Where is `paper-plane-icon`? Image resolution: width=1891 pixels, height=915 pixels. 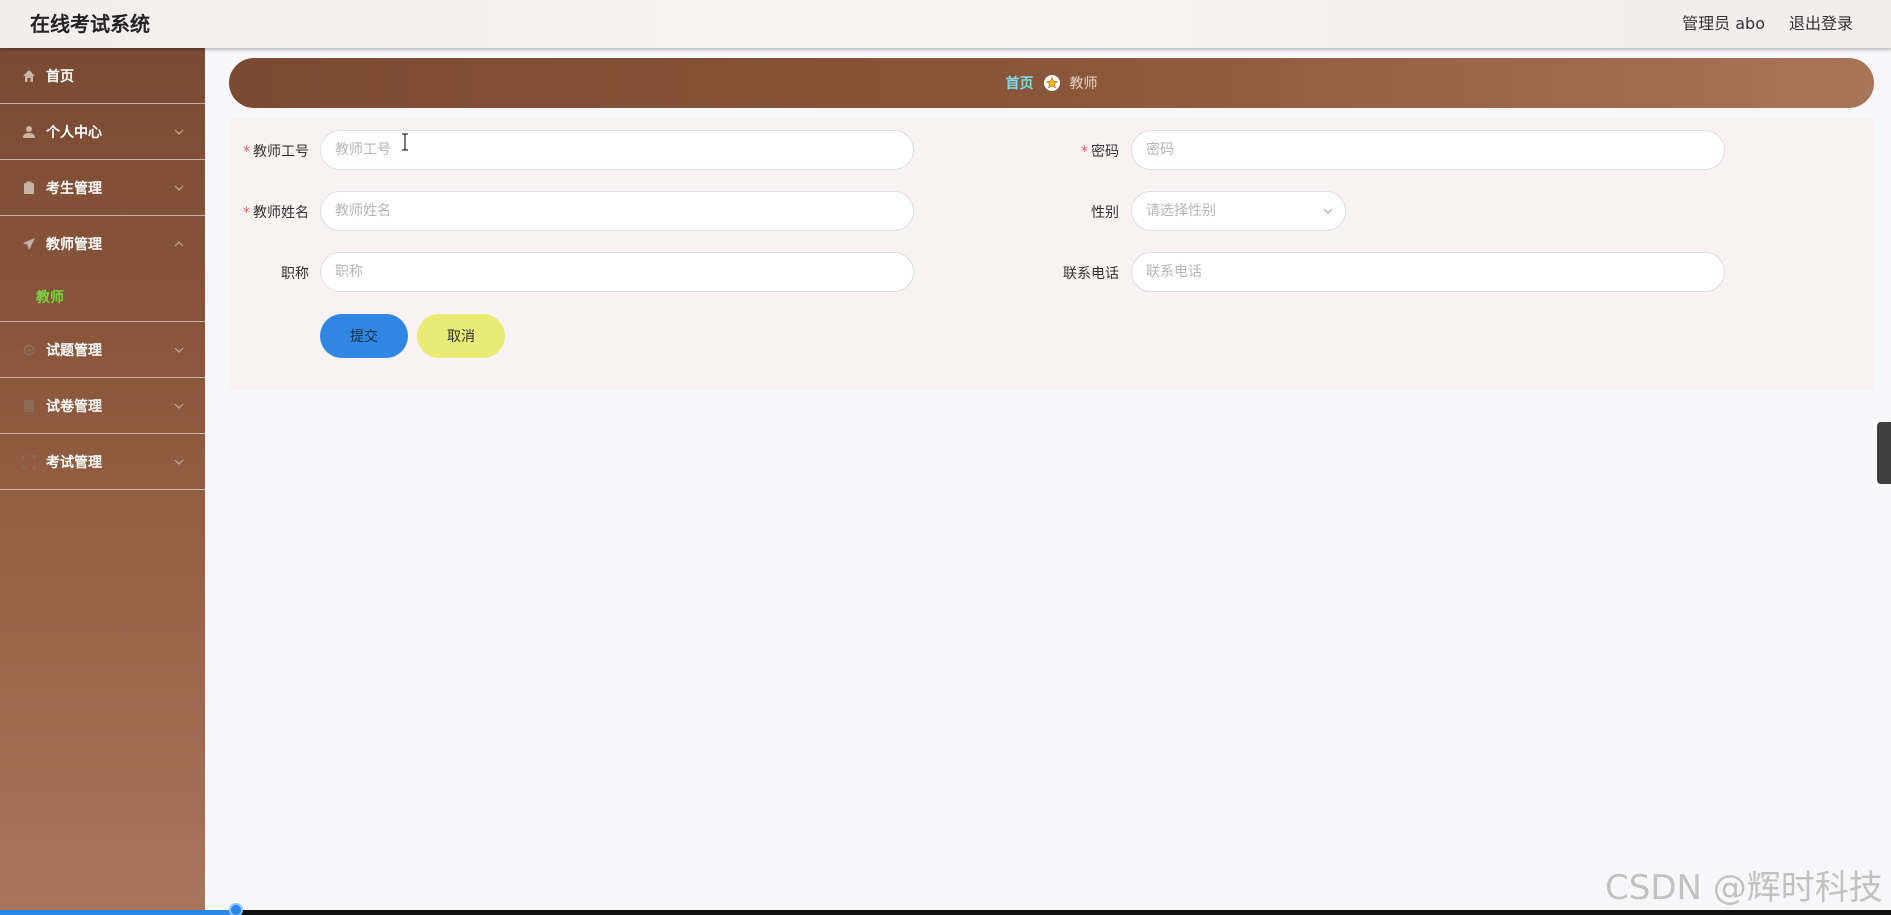 paper-plane-icon is located at coordinates (29, 244).